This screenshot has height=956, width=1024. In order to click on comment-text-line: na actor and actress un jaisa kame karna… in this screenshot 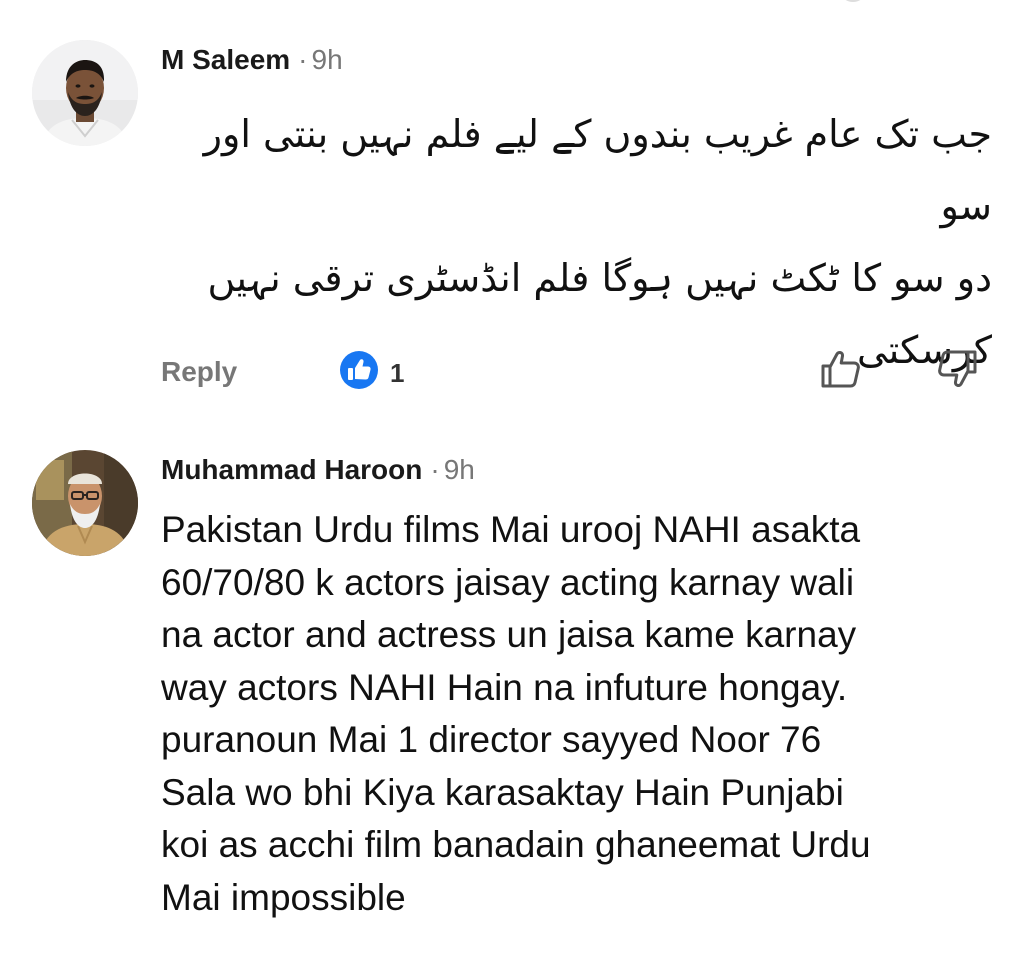, I will do `click(509, 634)`.